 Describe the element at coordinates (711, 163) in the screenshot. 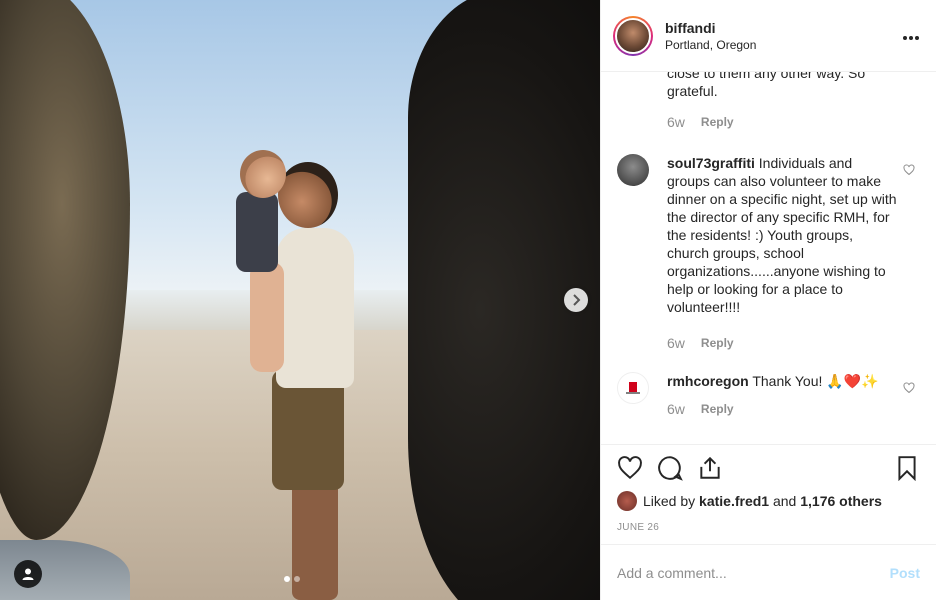

I see `comment-username: soul73graffiti` at that location.